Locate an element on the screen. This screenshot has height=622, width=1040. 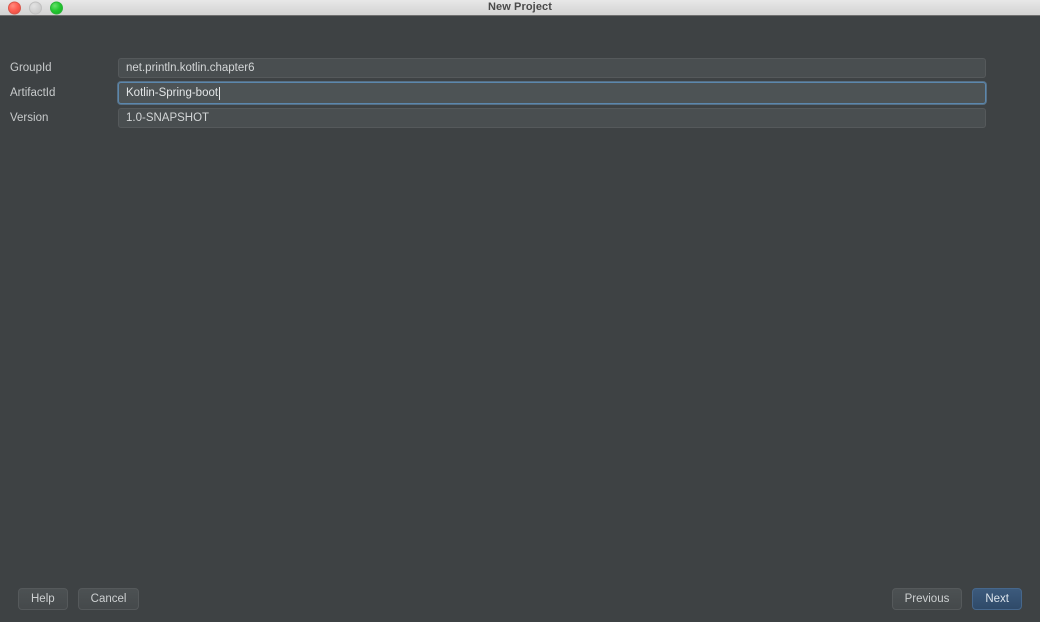
close-window-icon is located at coordinates (14, 7).